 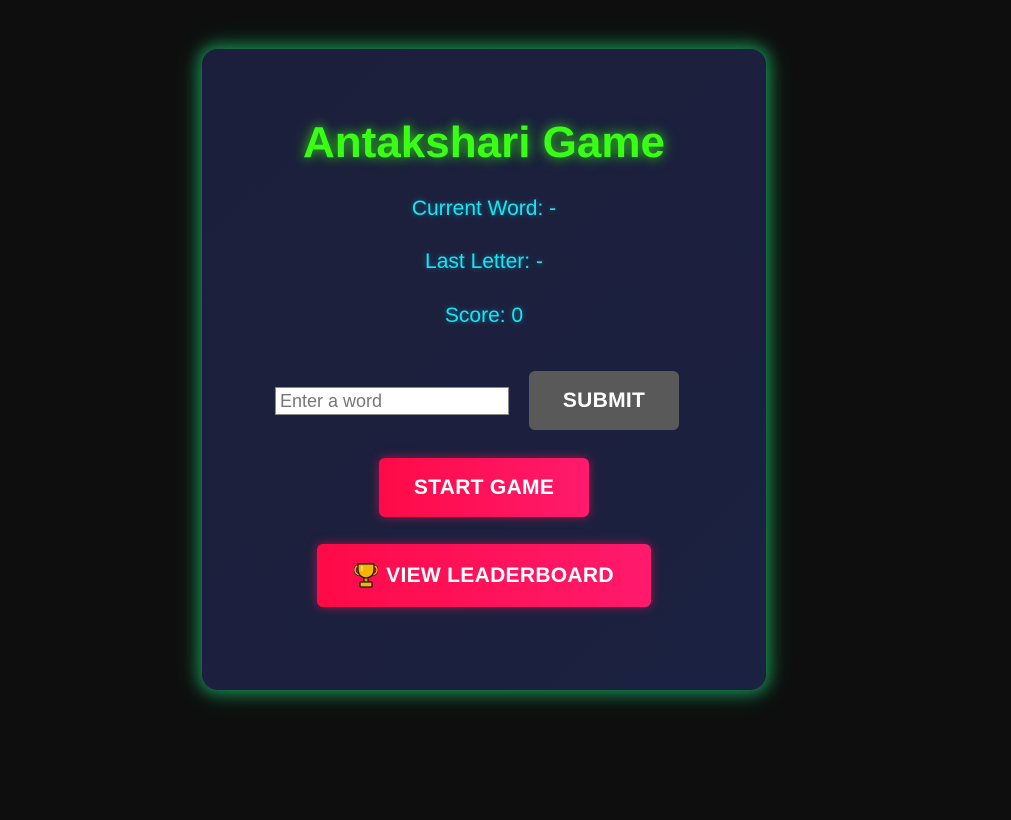 I want to click on start-game-button-label: START GAME, so click(x=484, y=487).